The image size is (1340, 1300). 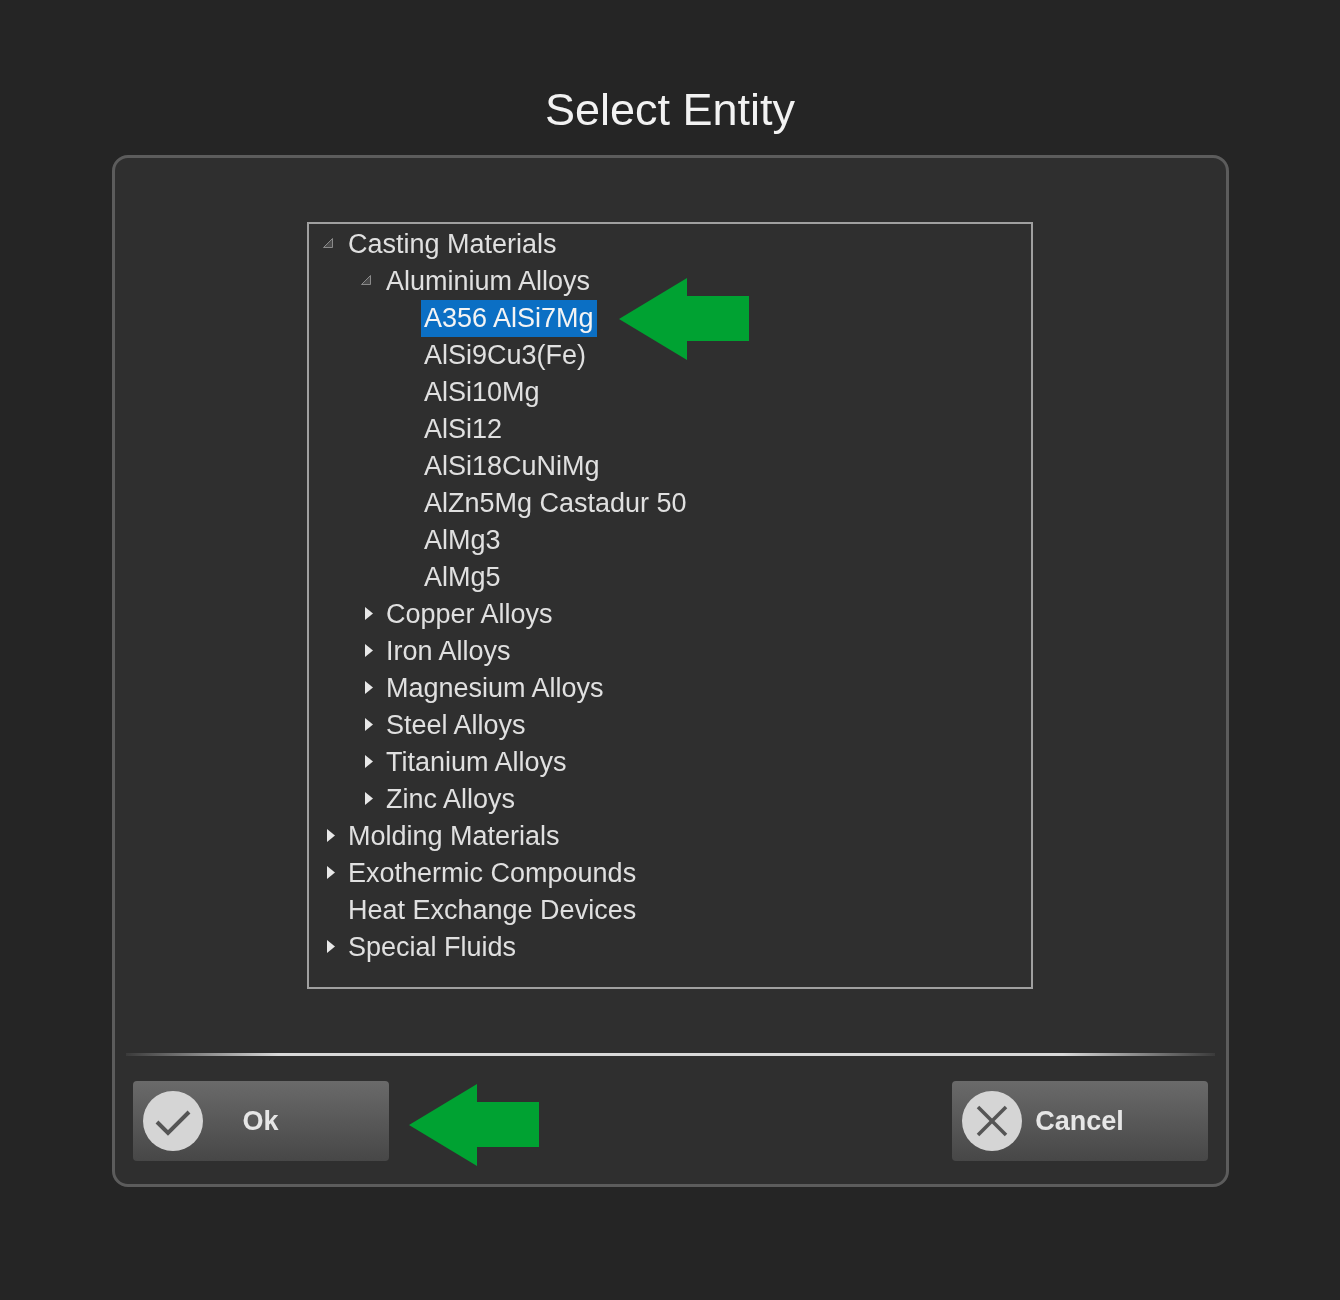 What do you see at coordinates (448, 651) in the screenshot?
I see `tree-item: Iron Alloys` at bounding box center [448, 651].